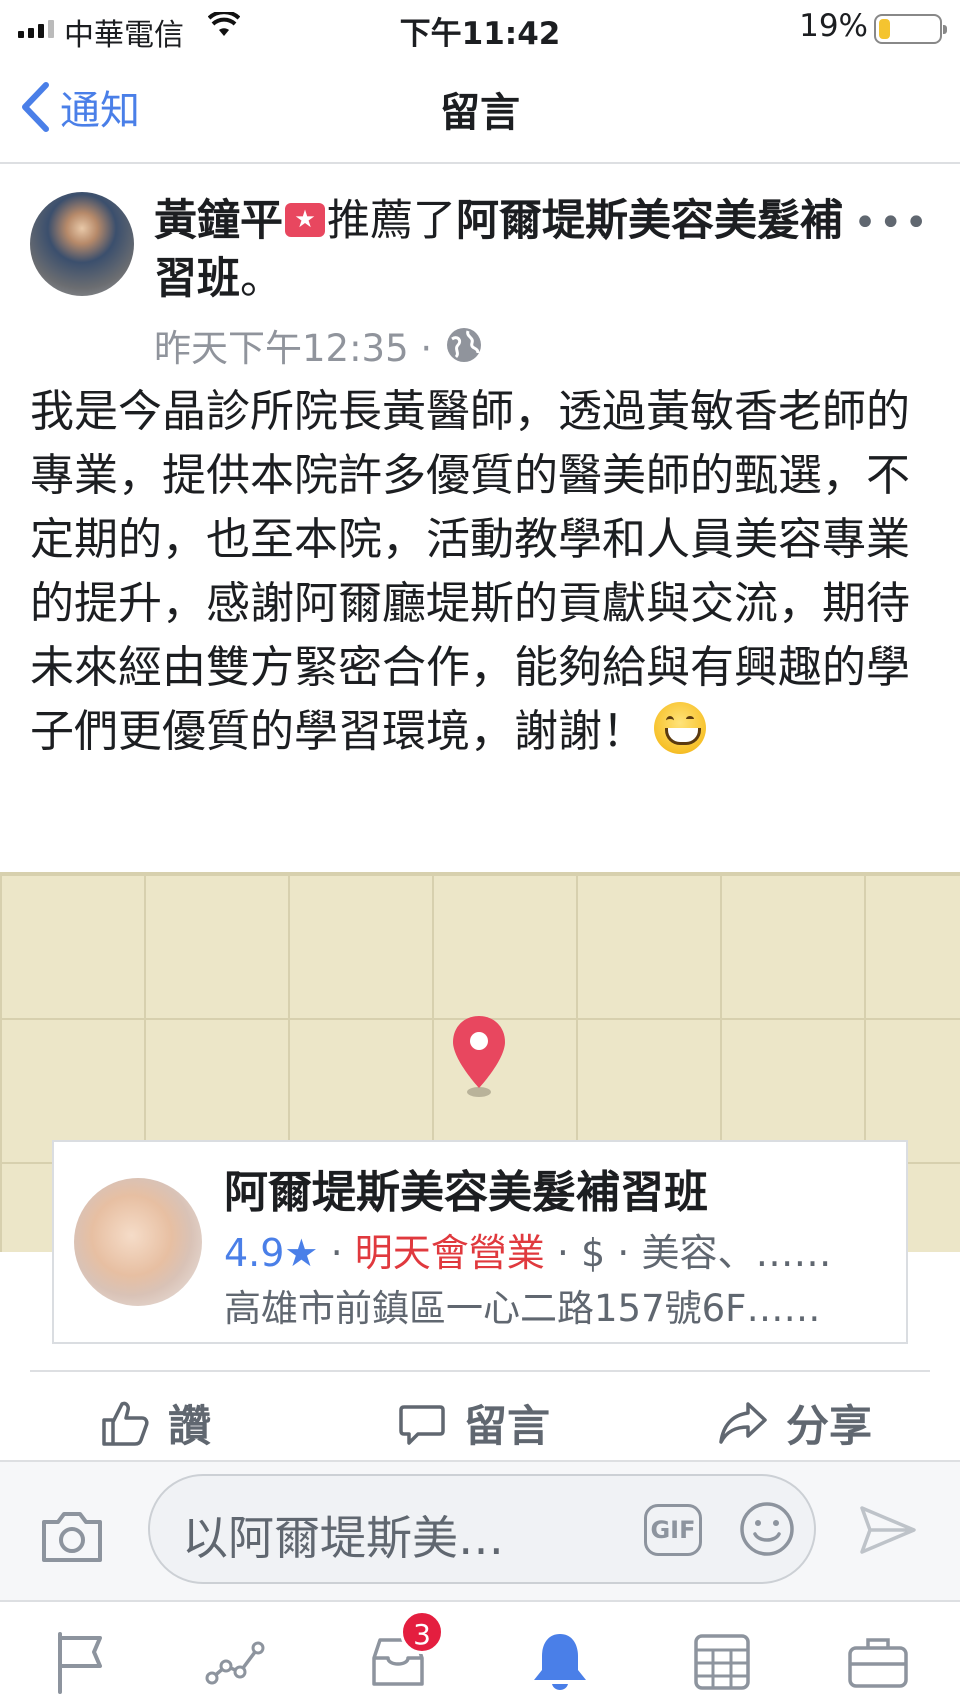 The width and height of the screenshot is (960, 1708). I want to click on comment-label: 留言, so click(507, 1427).